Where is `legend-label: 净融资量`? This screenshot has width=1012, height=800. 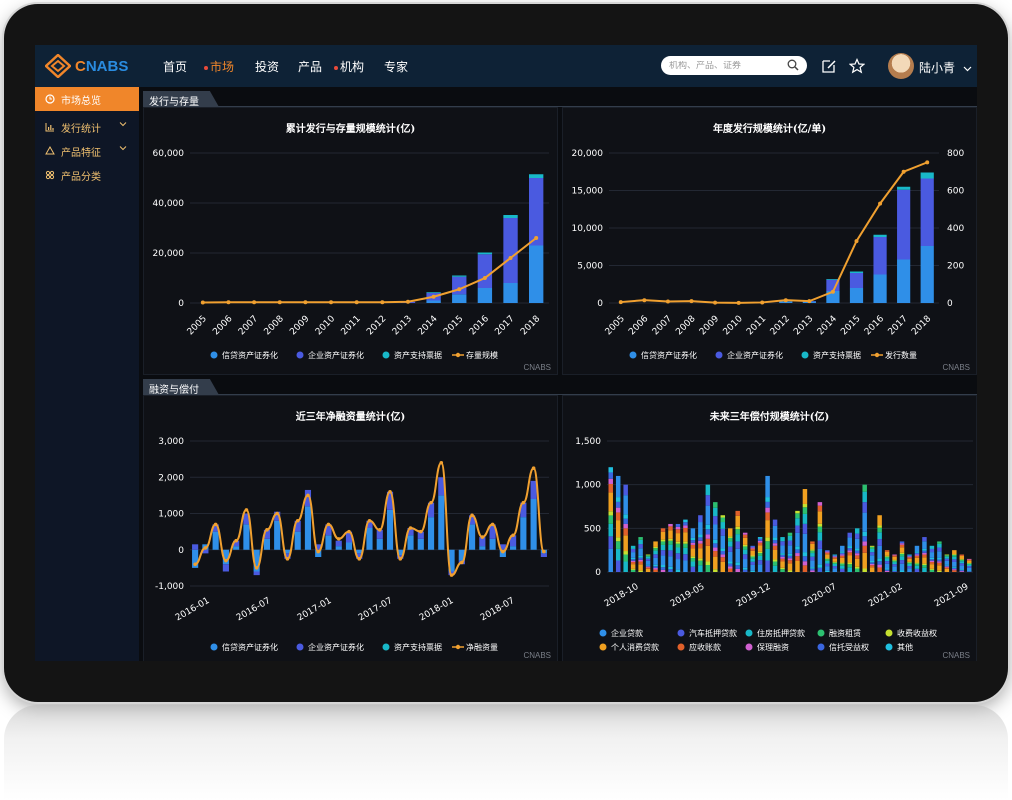 legend-label: 净融资量 is located at coordinates (482, 647).